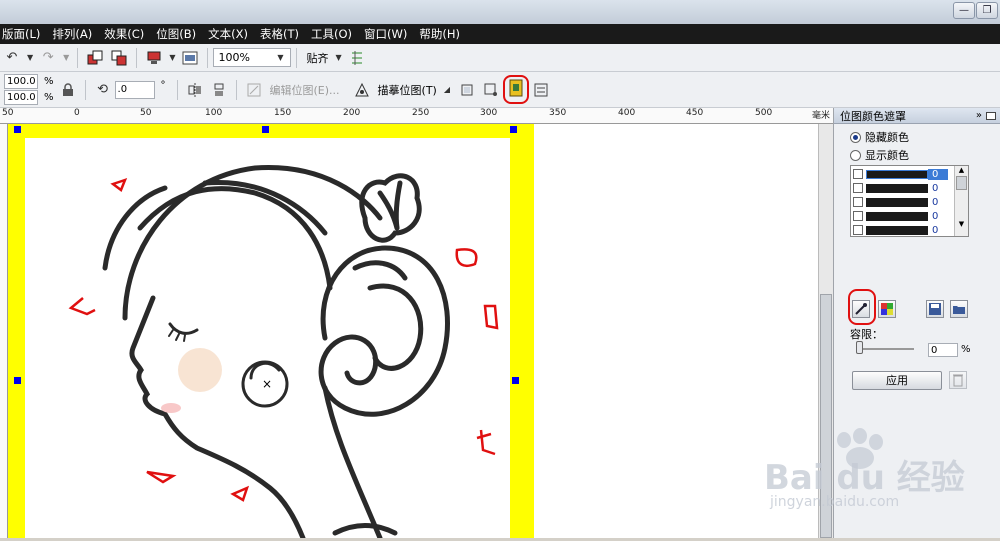 The width and height of the screenshot is (1000, 541). Describe the element at coordinates (964, 10) in the screenshot. I see `minimize-button: —` at that location.